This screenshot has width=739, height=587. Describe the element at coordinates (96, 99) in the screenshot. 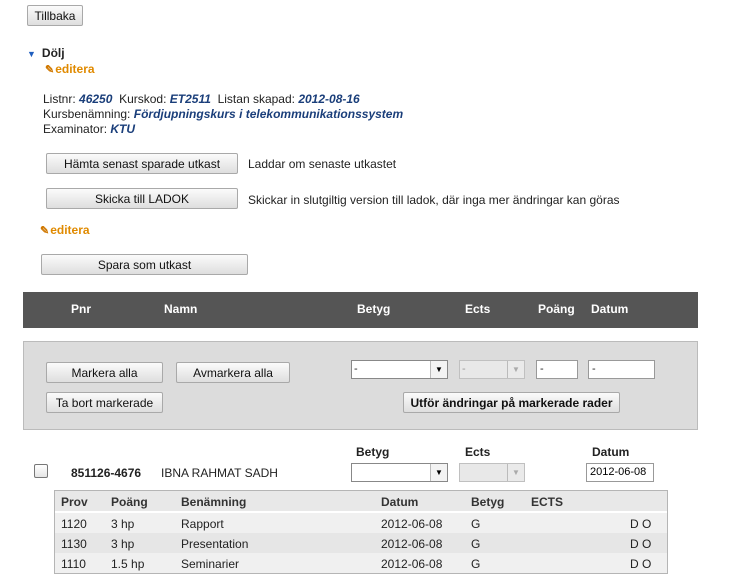

I see `listnr-value: 46250` at that location.